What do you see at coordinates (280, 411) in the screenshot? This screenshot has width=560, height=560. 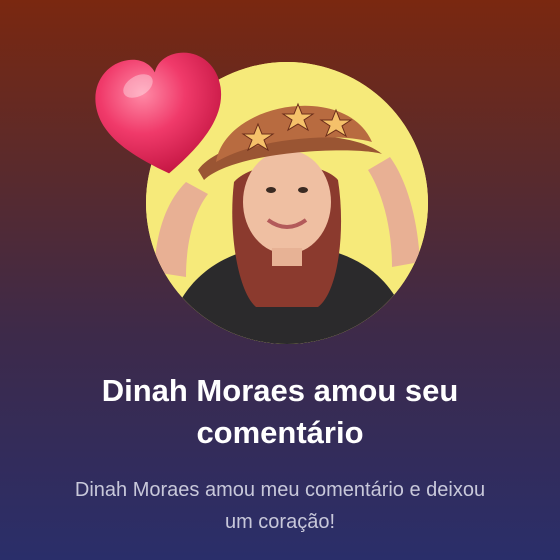 I see `notification-title: Dinah Moraes amou seu comentário` at bounding box center [280, 411].